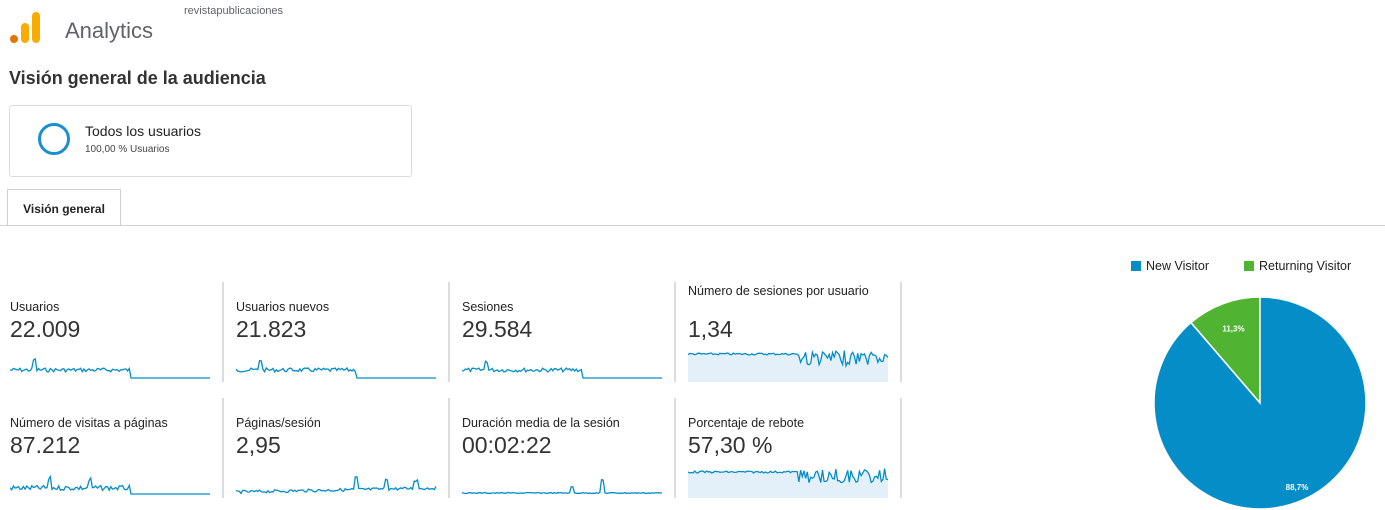  What do you see at coordinates (497, 329) in the screenshot?
I see `metric-value: 29.584` at bounding box center [497, 329].